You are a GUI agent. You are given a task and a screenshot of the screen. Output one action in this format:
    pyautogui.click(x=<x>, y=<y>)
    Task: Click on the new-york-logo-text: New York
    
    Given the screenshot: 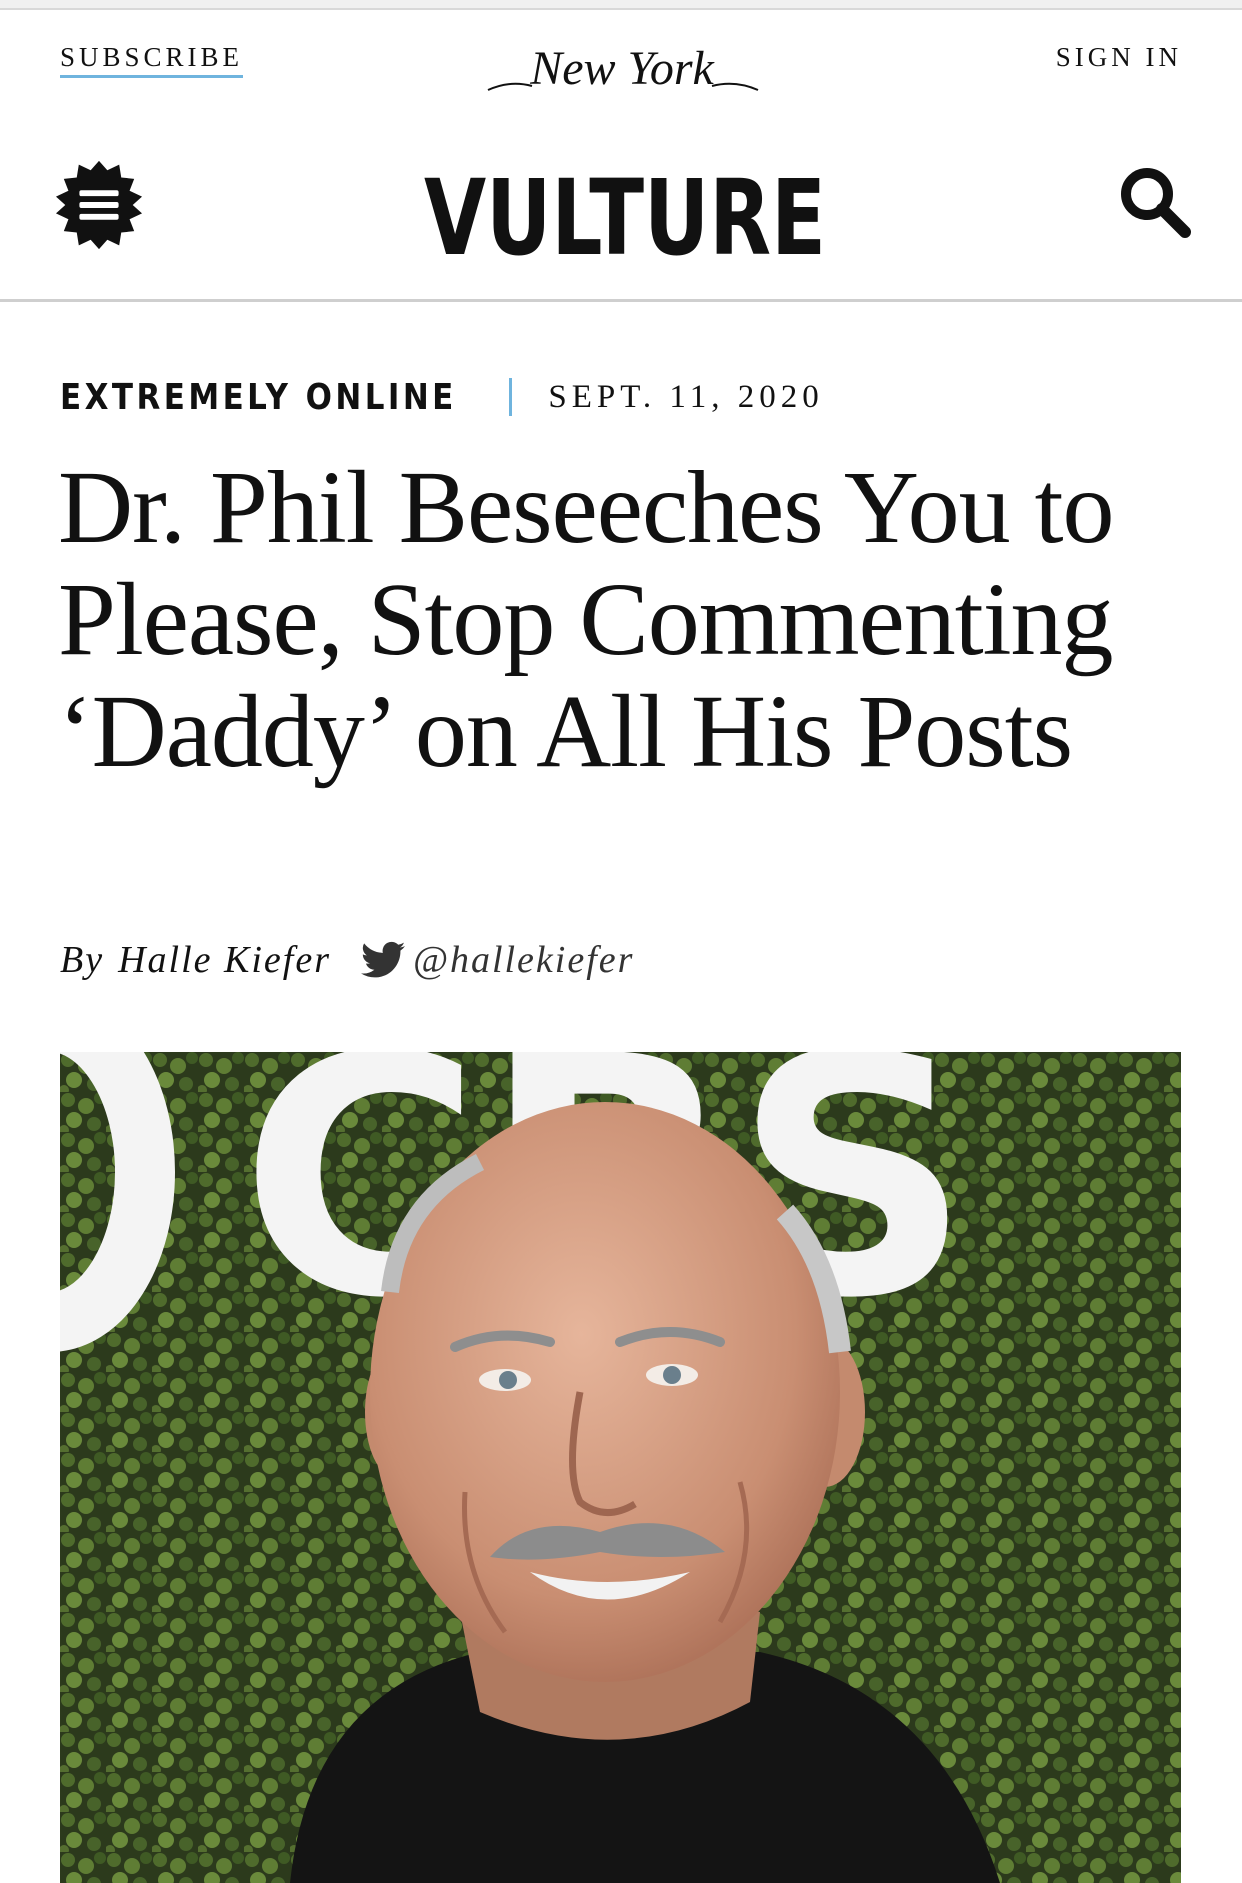 What is the action you would take?
    pyautogui.click(x=622, y=68)
    